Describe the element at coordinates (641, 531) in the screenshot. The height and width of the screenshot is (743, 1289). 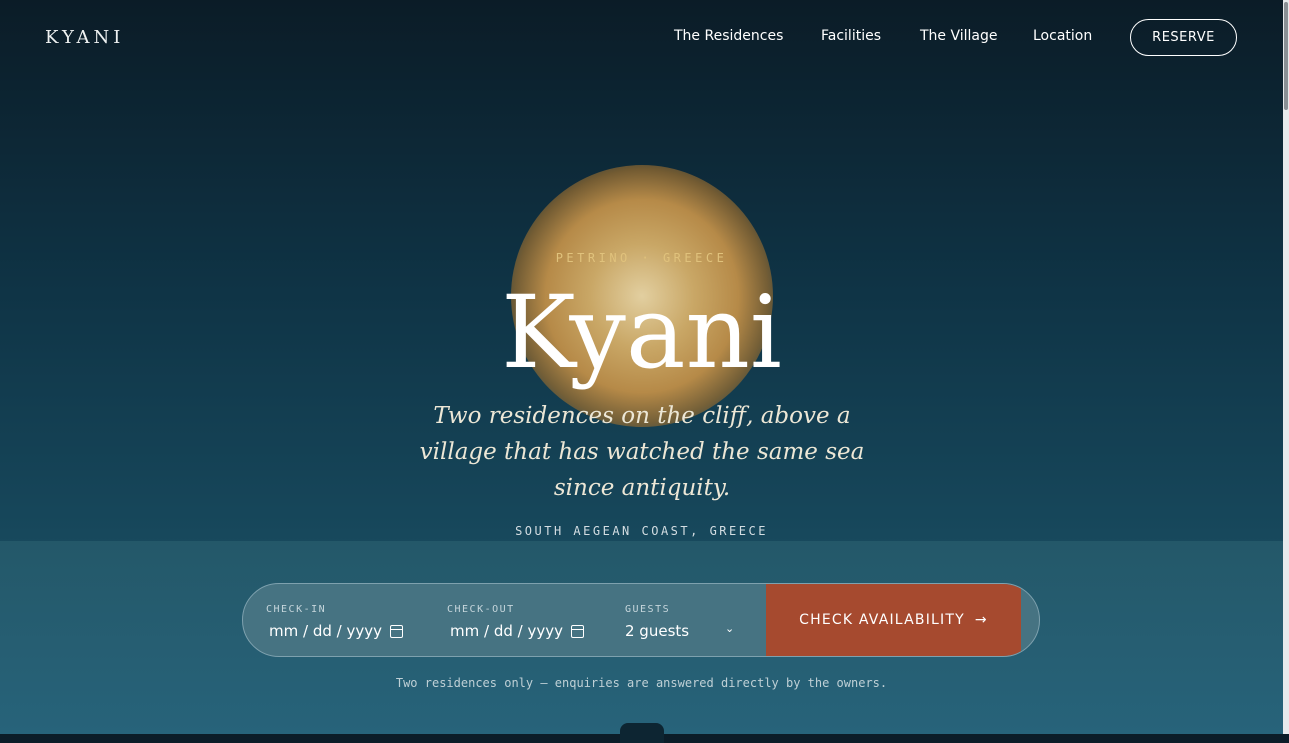
I see `hero-region: SOUTH AEGEAN COAST, GREECE` at that location.